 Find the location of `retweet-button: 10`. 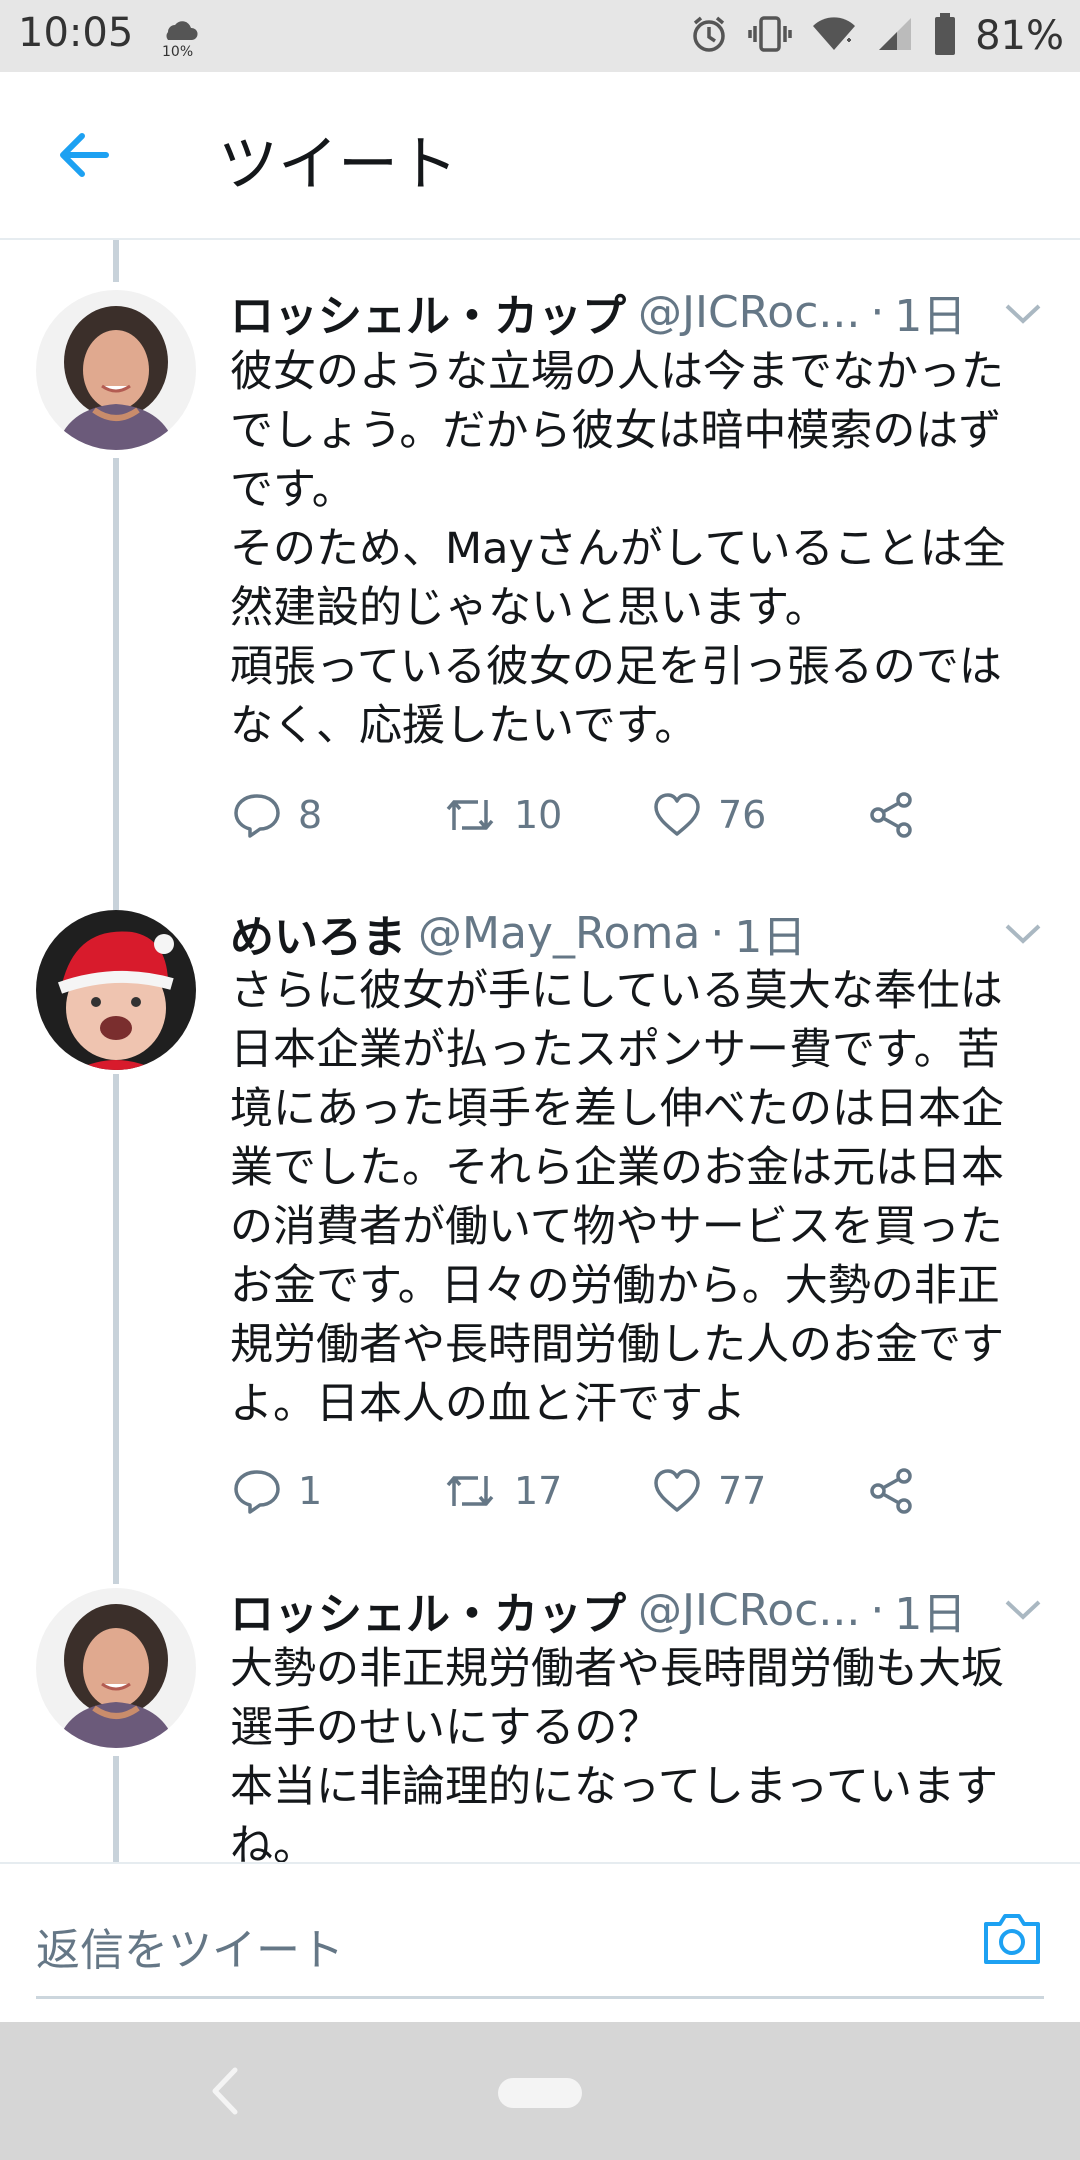

retweet-button: 10 is located at coordinates (502, 815).